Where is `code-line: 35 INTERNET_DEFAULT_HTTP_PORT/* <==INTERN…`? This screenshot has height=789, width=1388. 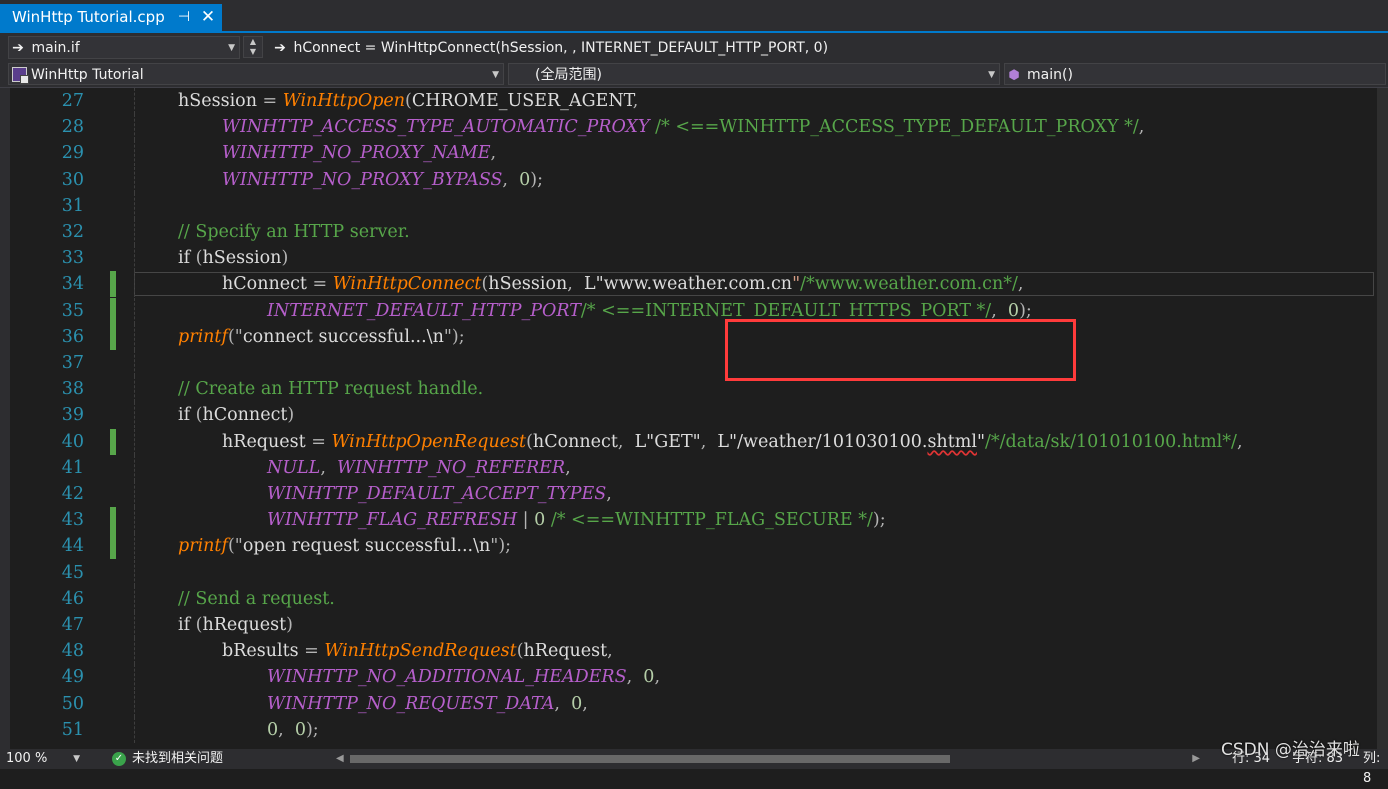 code-line: 35 INTERNET_DEFAULT_HTTP_PORT/* <==INTERN… is located at coordinates (694, 310).